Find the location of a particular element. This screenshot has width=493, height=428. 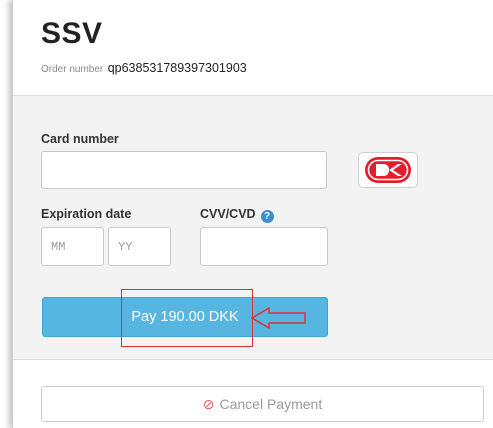

order-number-line: Order number qp638531789397301903 is located at coordinates (144, 68).